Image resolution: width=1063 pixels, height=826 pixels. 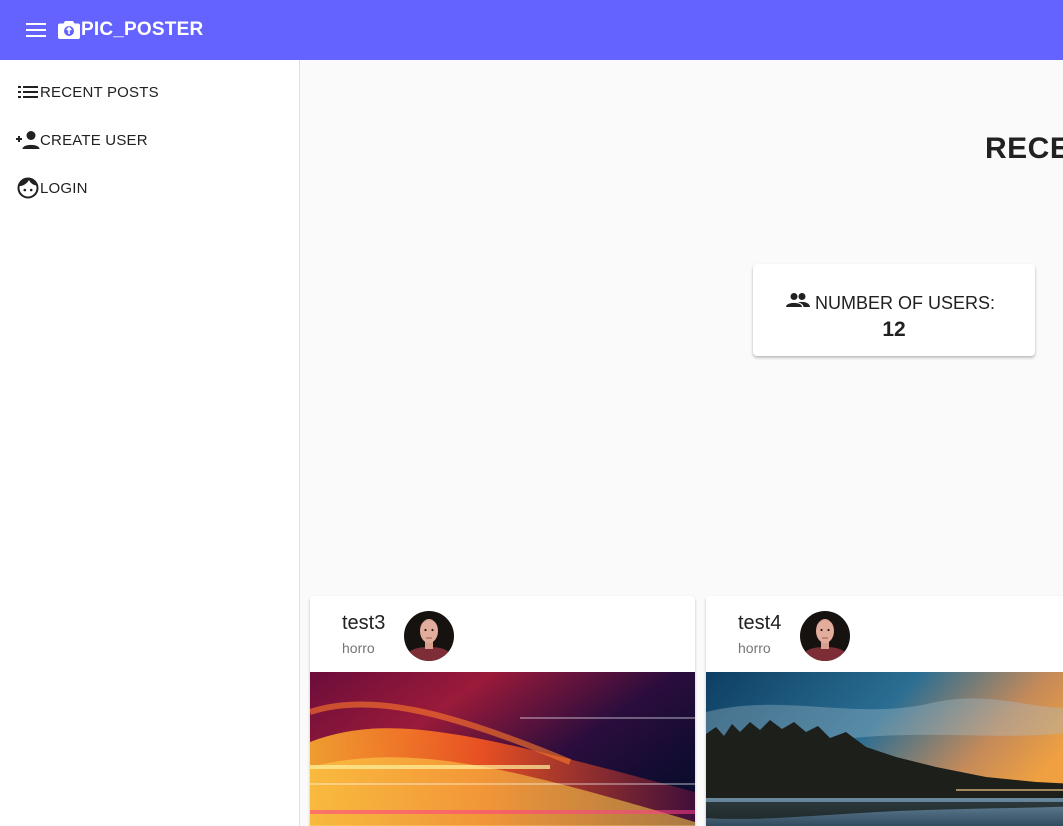 I want to click on sidebar-item-login: LOGIN, so click(x=52, y=188).